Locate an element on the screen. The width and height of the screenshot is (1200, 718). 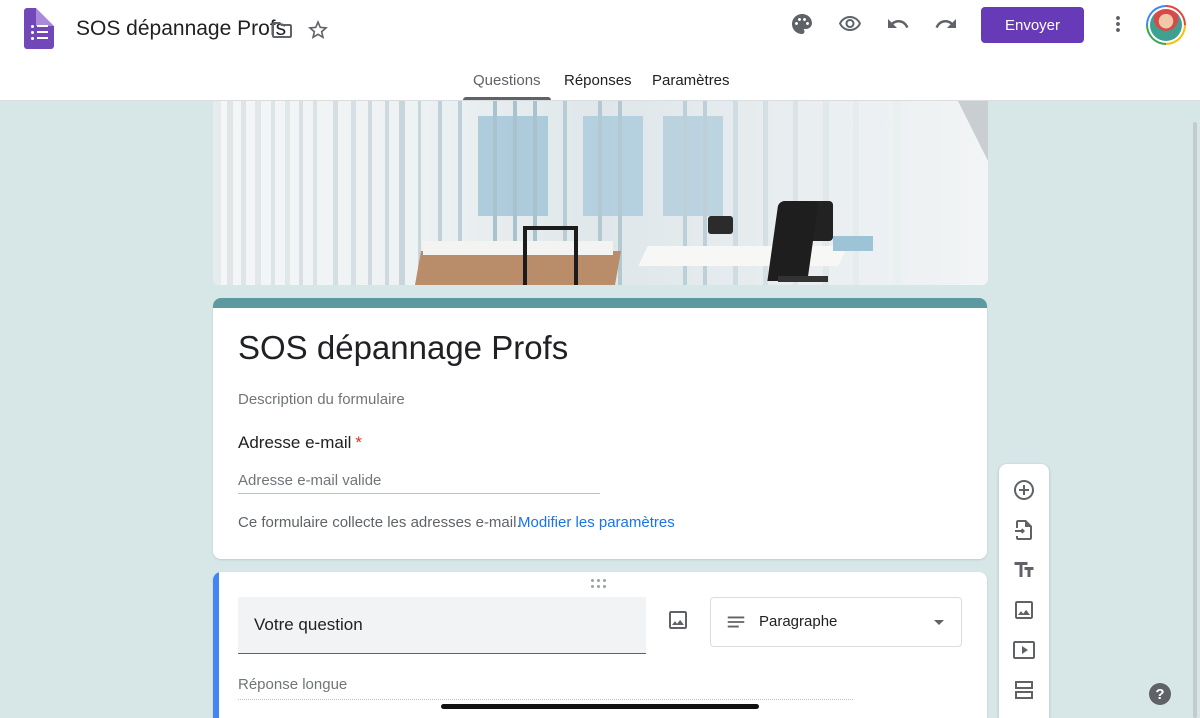
floating-toolbar is located at coordinates (1024, 591).